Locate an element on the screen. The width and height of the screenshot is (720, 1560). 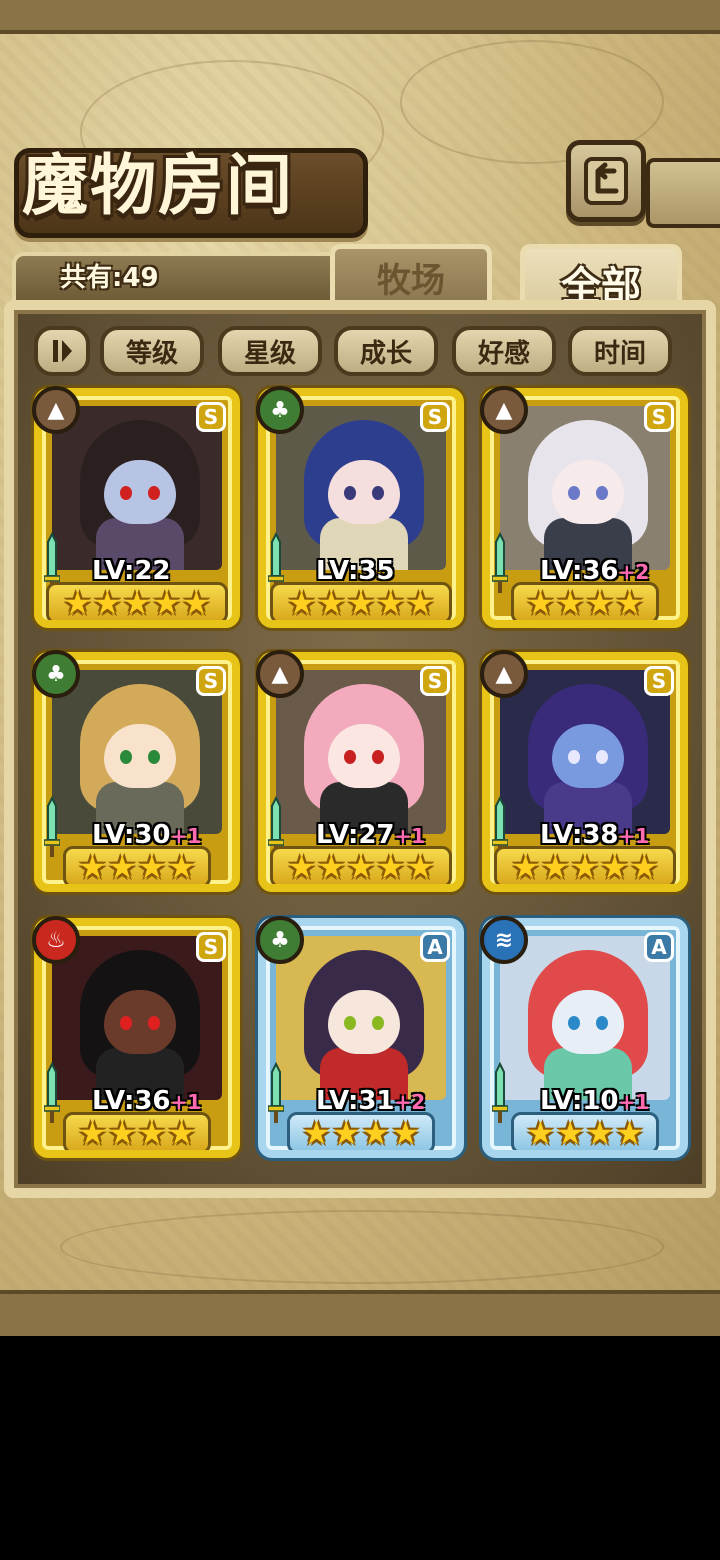
bottom-border is located at coordinates (360, 1313).